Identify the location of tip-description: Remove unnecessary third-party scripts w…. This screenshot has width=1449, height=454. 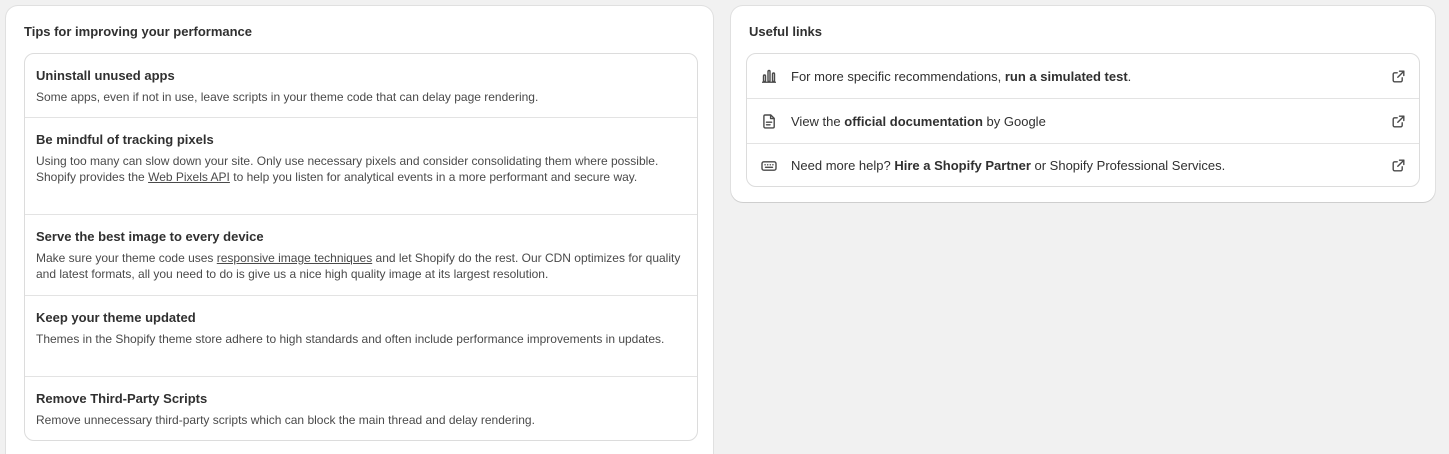
(285, 420).